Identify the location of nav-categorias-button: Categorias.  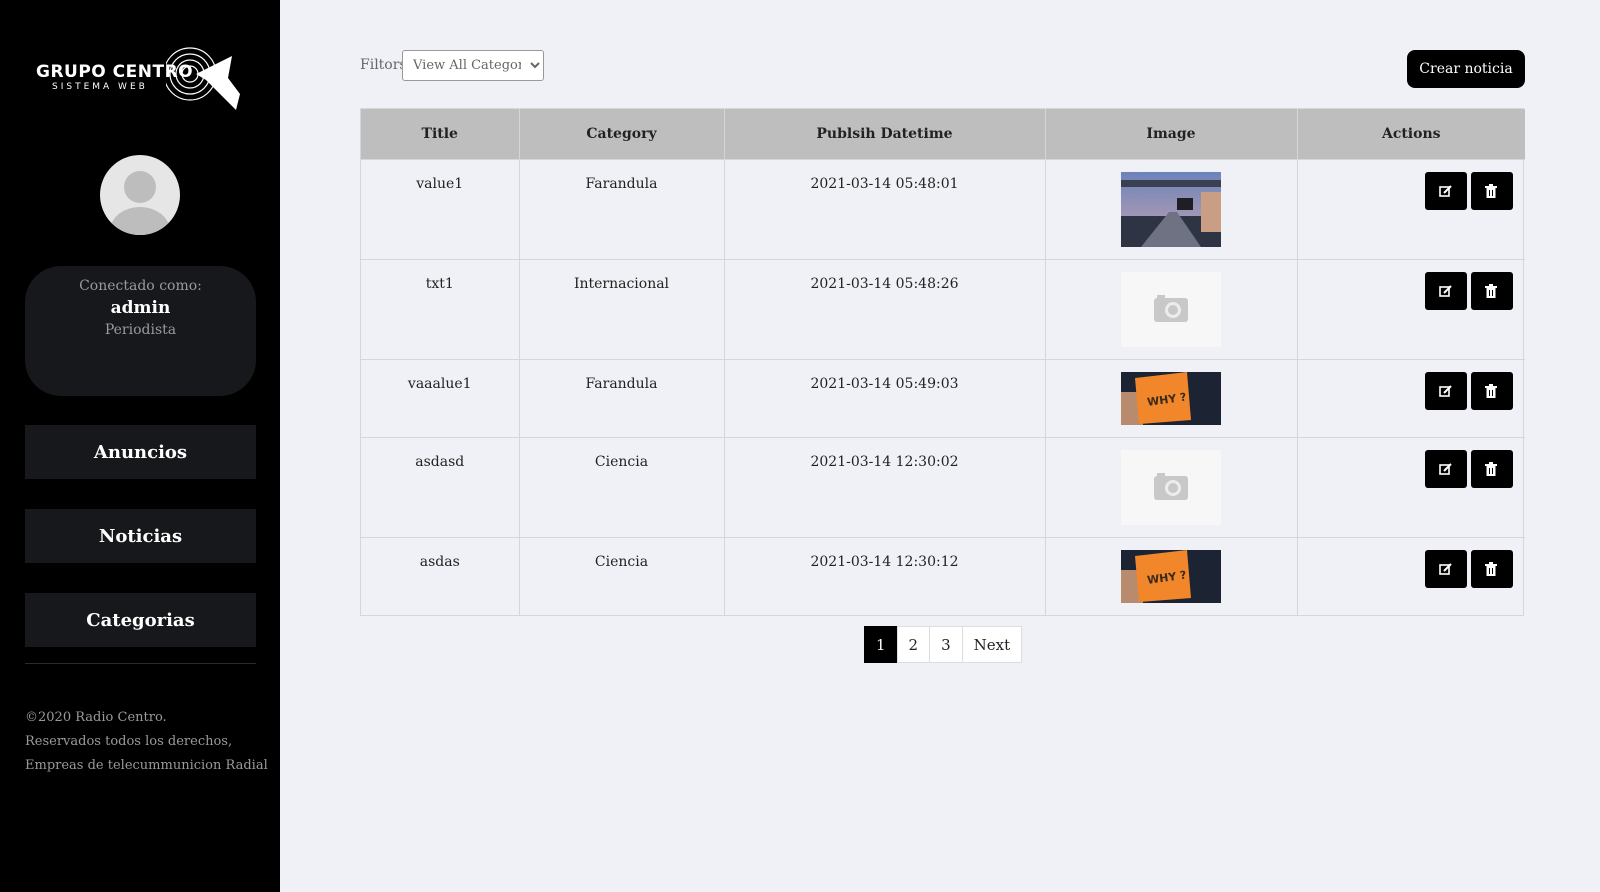
(140, 620).